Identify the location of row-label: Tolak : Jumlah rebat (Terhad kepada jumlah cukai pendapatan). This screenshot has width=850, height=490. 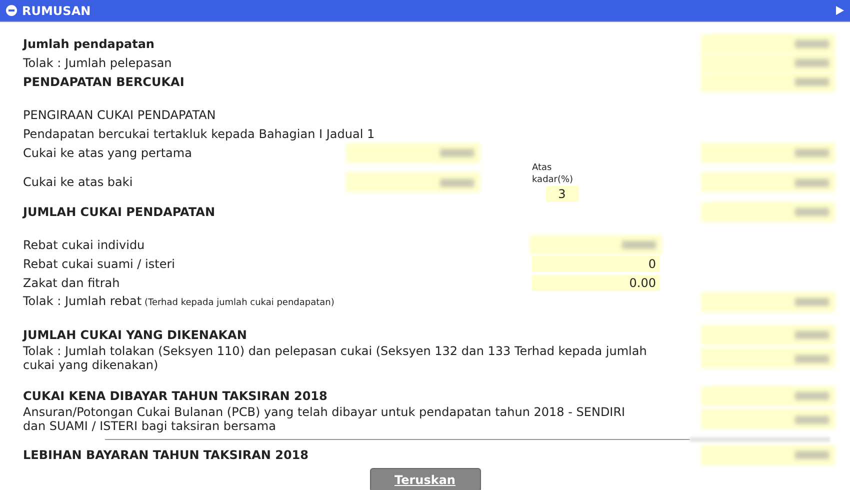
(179, 301).